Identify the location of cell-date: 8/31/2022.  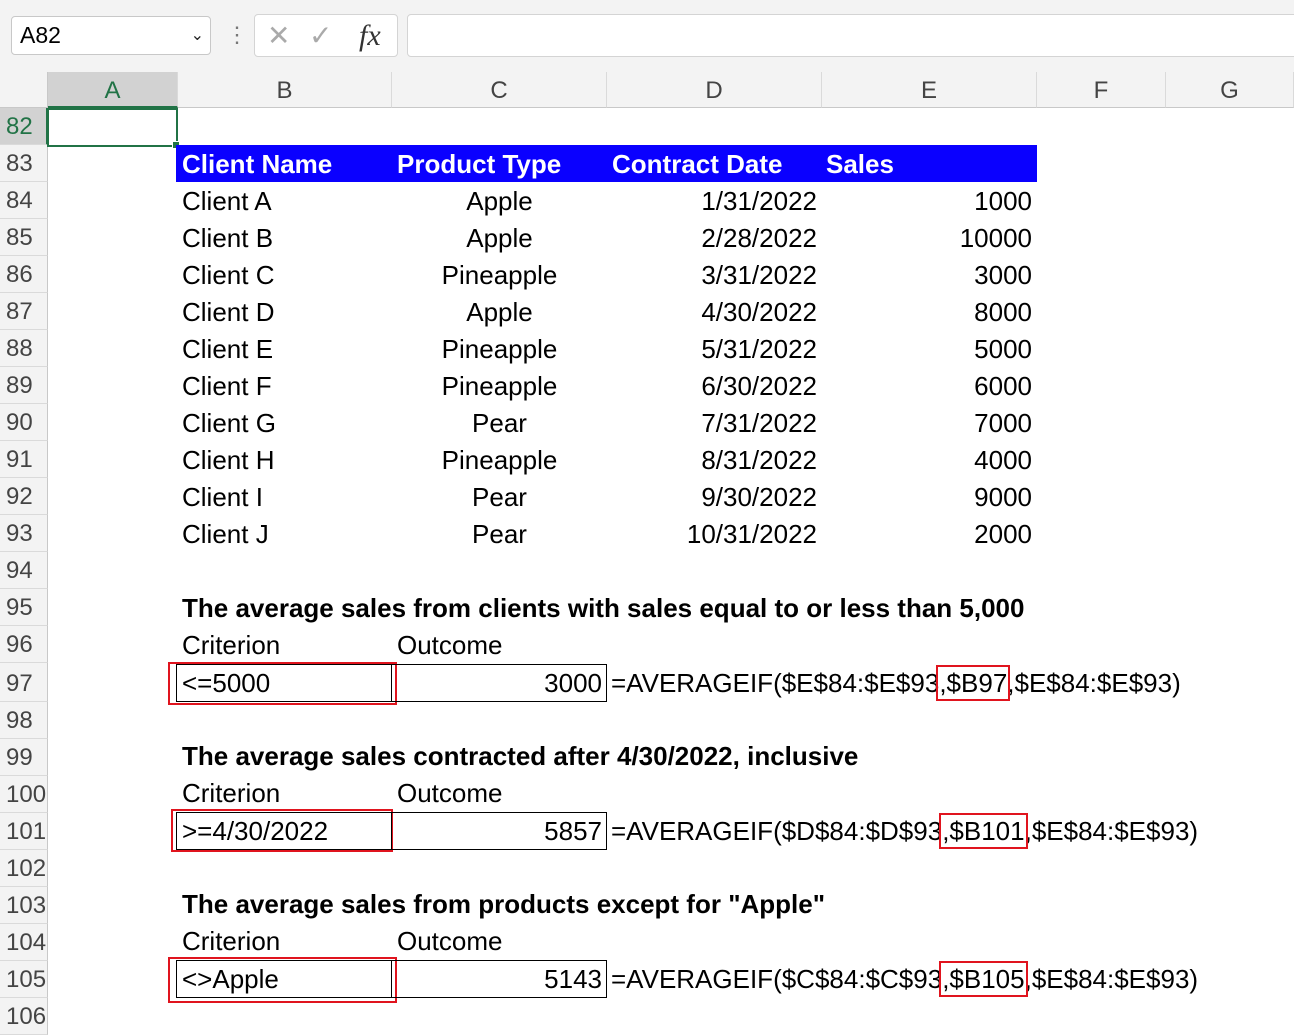
(712, 460).